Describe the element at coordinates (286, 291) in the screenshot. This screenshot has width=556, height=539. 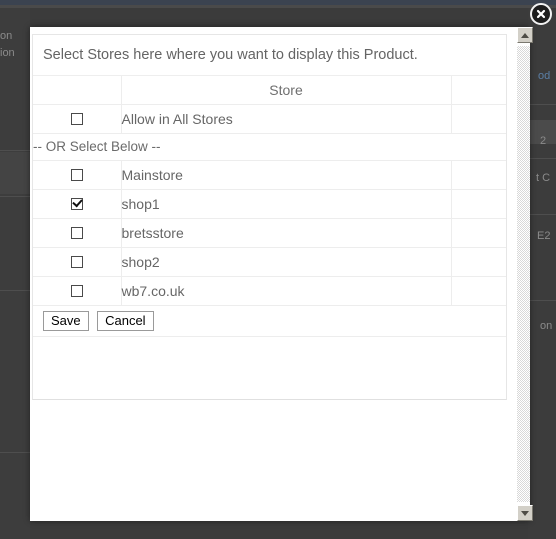
I see `store-name-cell: wb7.co.uk` at that location.